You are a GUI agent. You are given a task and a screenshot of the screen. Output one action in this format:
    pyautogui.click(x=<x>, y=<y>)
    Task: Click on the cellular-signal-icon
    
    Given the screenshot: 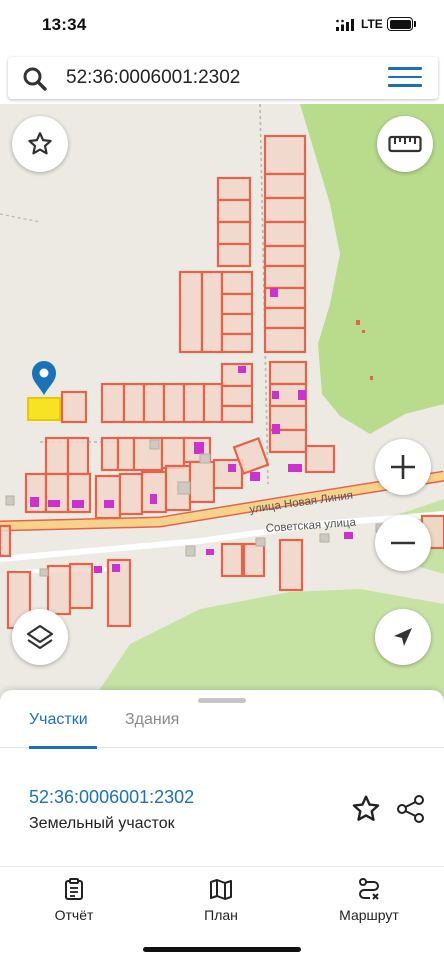 What is the action you would take?
    pyautogui.click(x=345, y=25)
    